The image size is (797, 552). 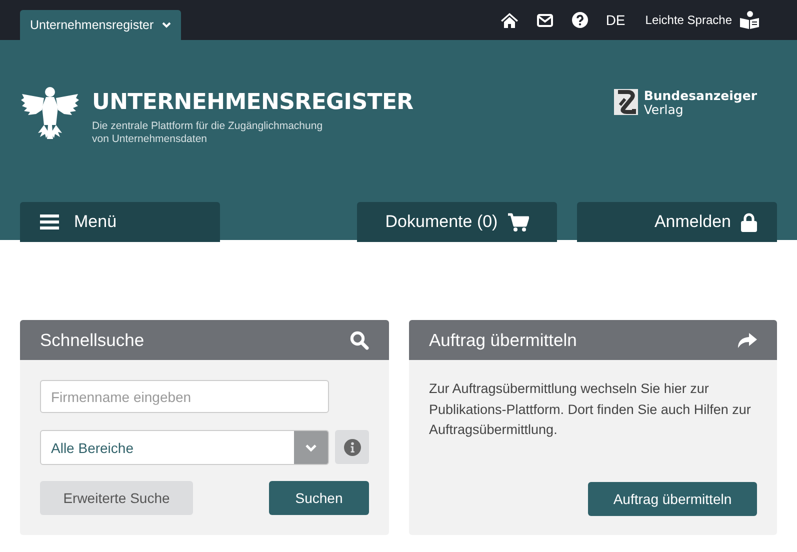 What do you see at coordinates (616, 20) in the screenshot?
I see `language-link: DE` at bounding box center [616, 20].